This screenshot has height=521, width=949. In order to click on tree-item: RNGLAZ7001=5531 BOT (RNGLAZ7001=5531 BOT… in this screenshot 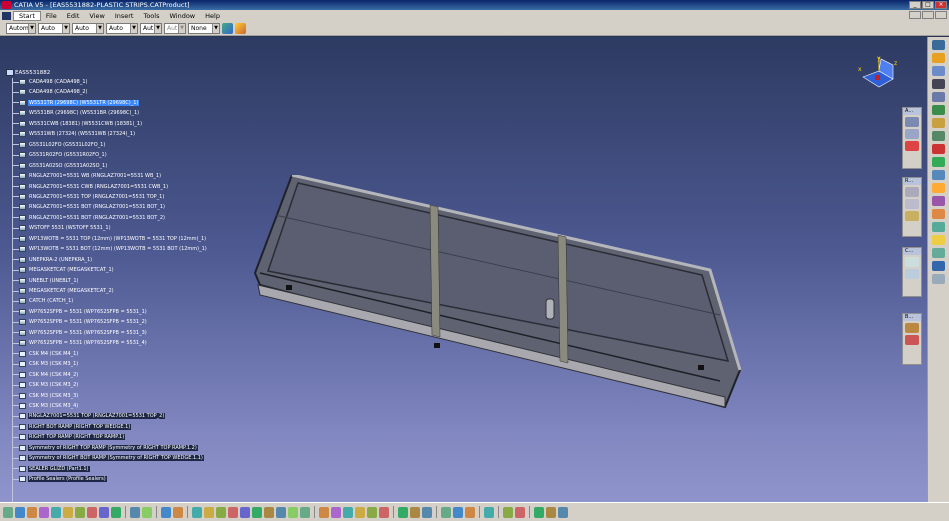, I will do `click(89, 218)`.